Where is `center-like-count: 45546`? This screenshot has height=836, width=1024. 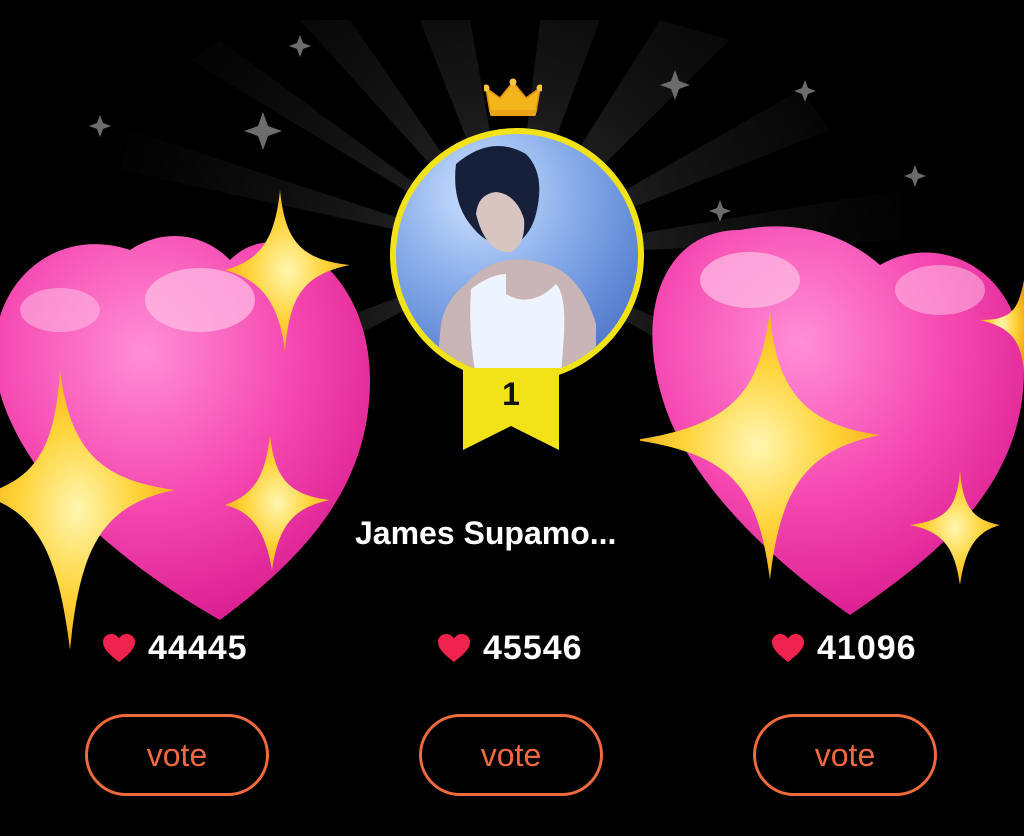
center-like-count: 45546 is located at coordinates (510, 648).